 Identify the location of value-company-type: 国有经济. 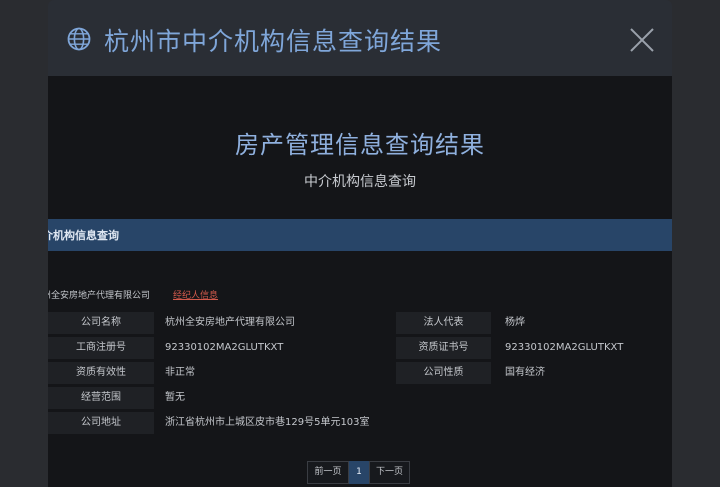
(525, 372).